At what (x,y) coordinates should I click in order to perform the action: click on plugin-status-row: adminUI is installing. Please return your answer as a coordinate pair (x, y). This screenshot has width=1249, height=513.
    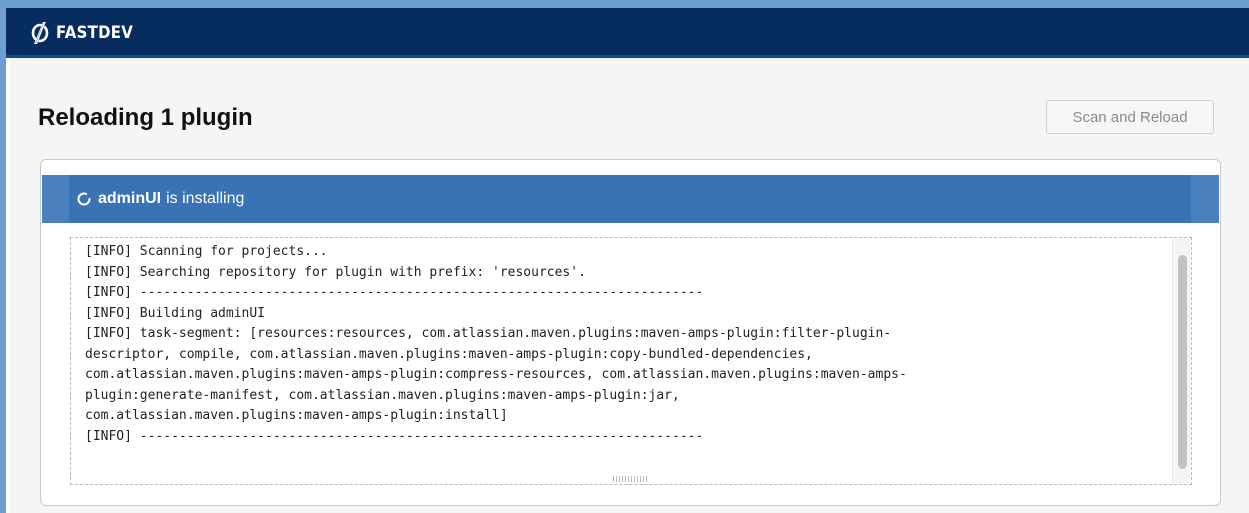
    Looking at the image, I should click on (630, 199).